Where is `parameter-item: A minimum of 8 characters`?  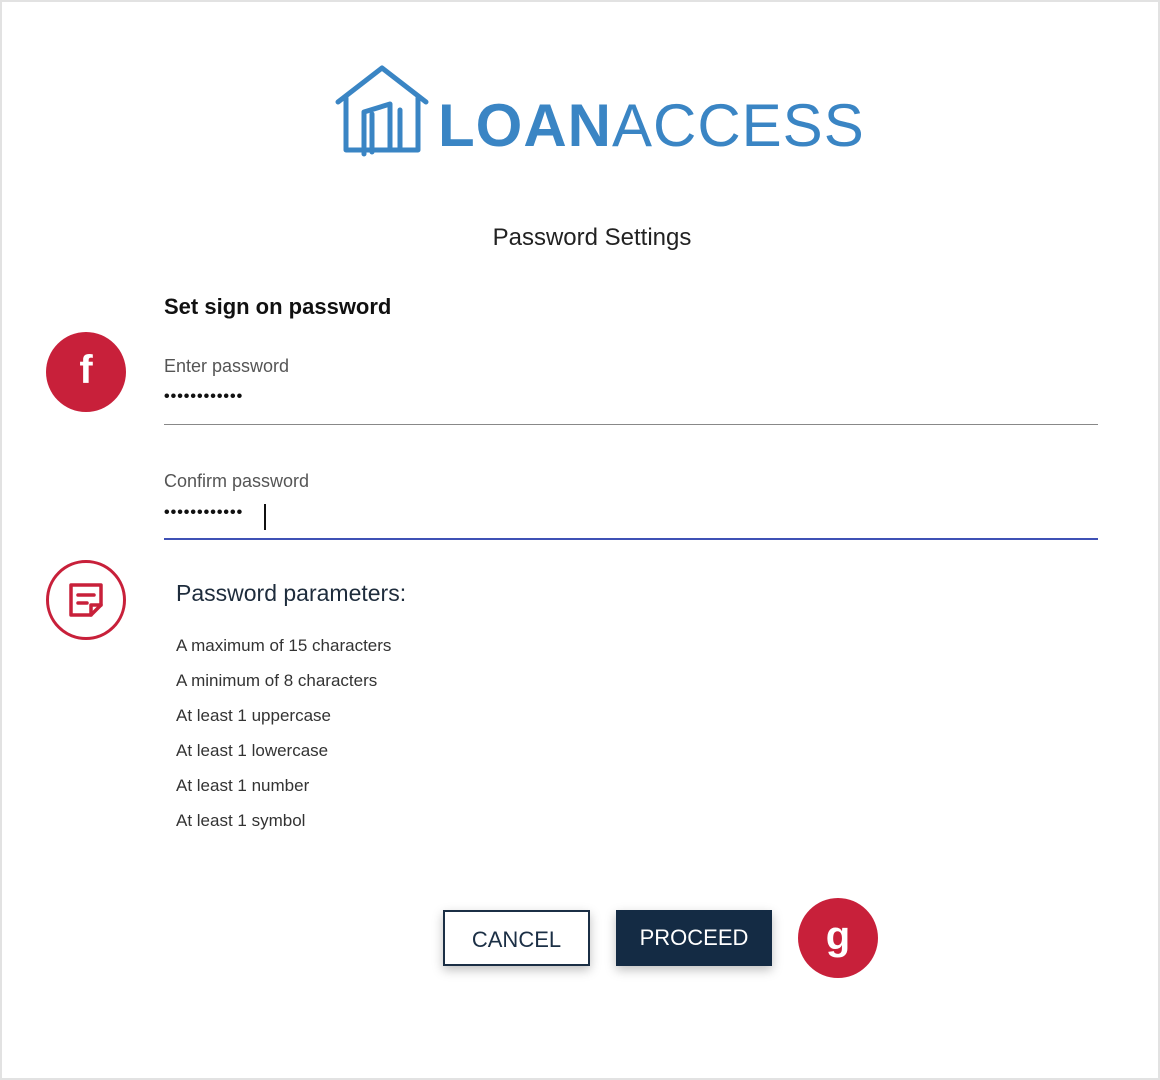
parameter-item: A minimum of 8 characters is located at coordinates (277, 680).